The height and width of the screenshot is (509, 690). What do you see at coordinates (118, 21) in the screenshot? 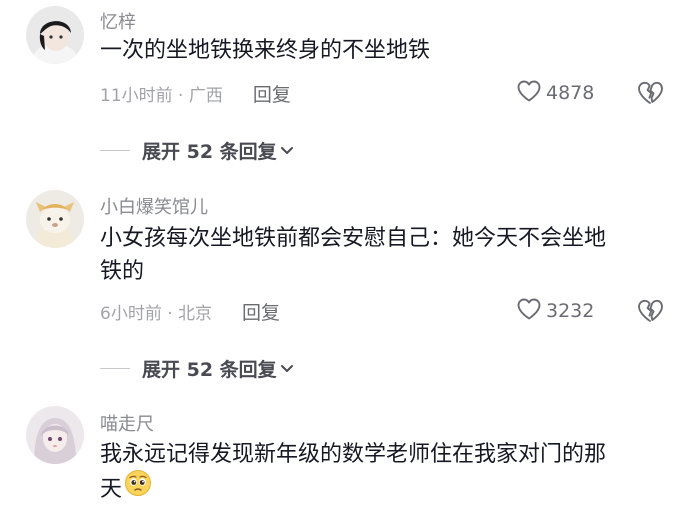
I see `username: 忆梓` at bounding box center [118, 21].